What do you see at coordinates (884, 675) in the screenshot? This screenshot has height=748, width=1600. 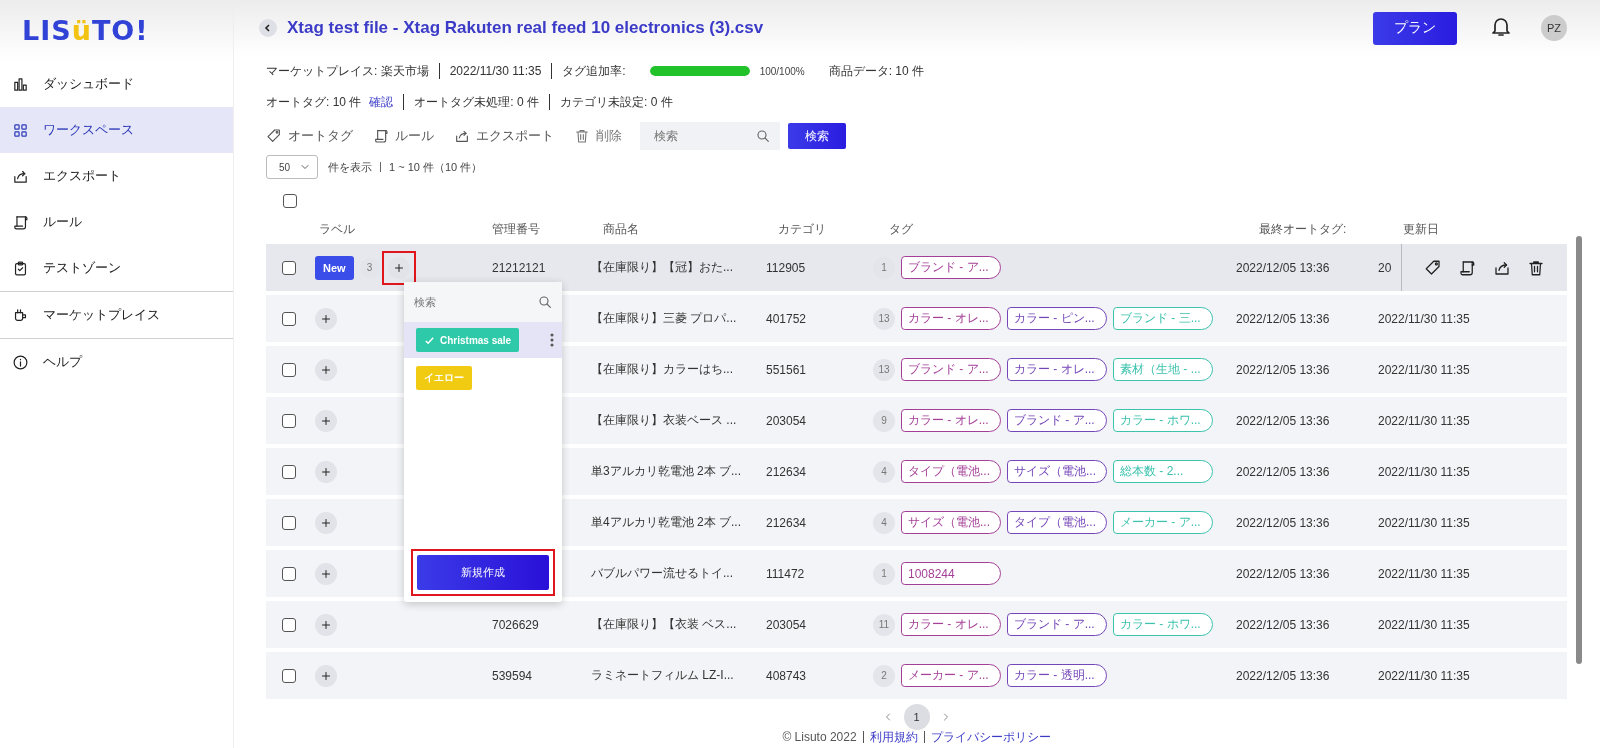 I see `tag-count: 2` at bounding box center [884, 675].